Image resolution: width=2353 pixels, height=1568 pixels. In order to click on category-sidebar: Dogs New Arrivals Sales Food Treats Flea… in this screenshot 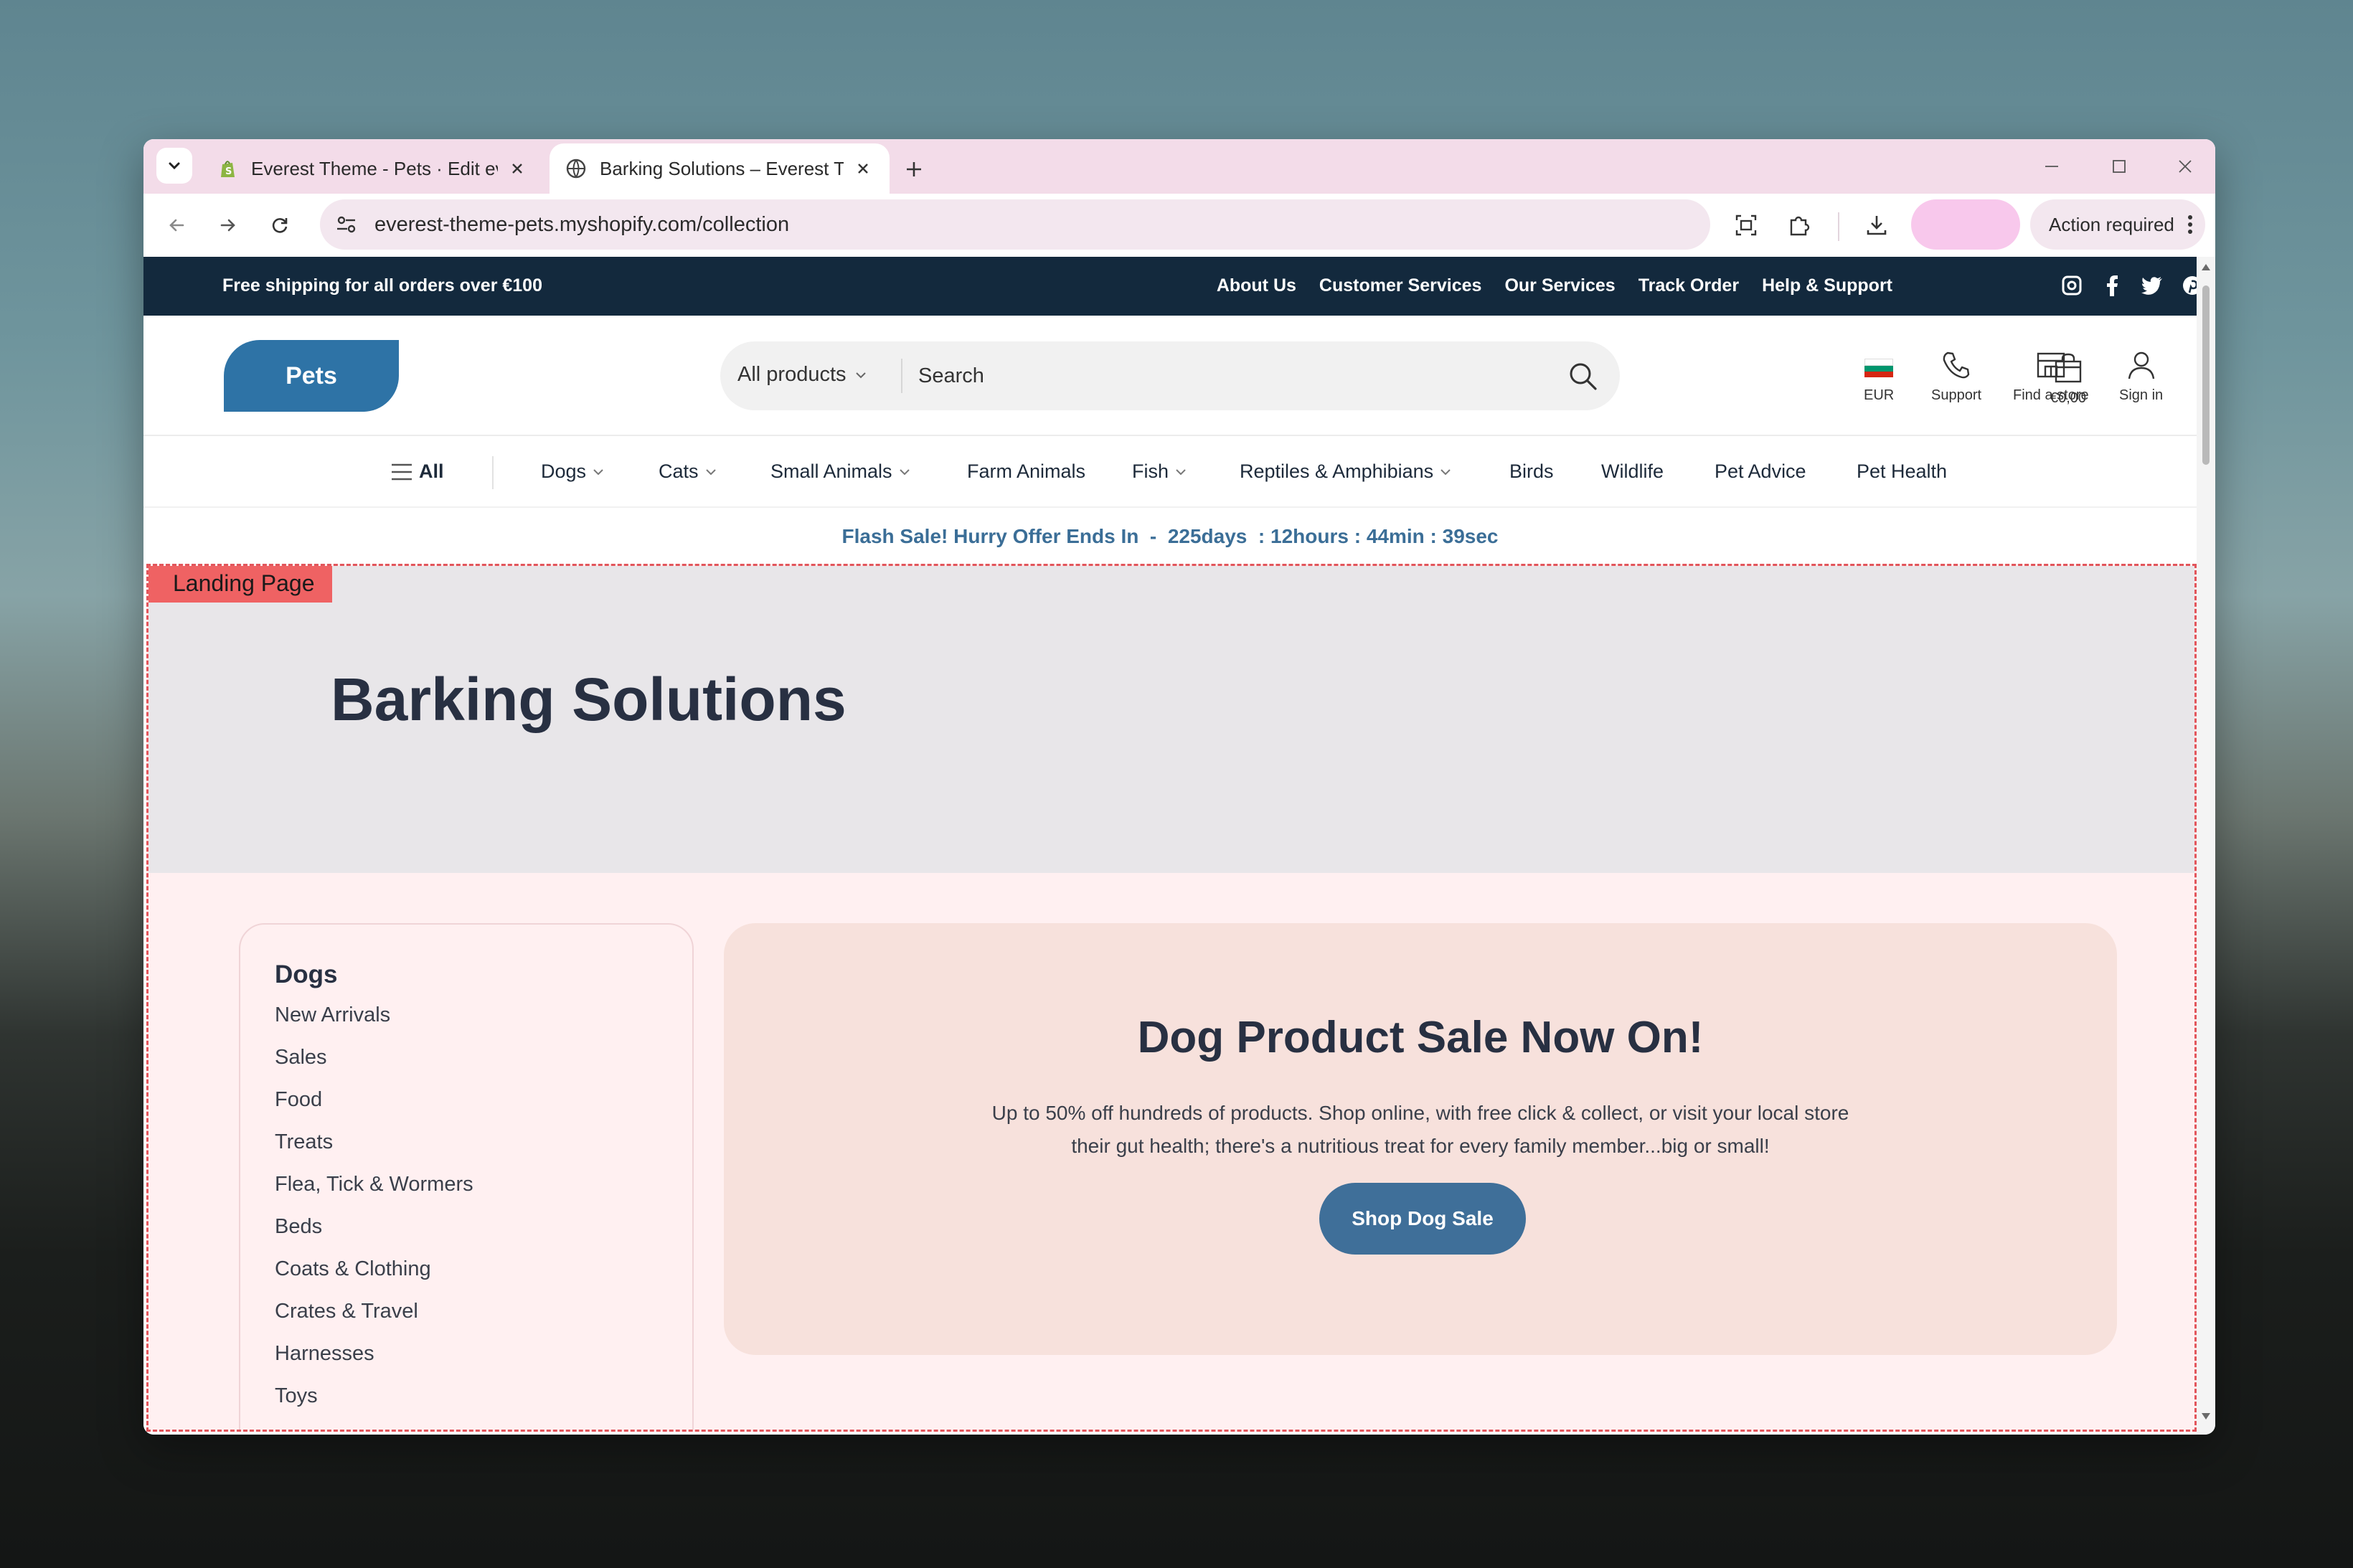, I will do `click(466, 1177)`.